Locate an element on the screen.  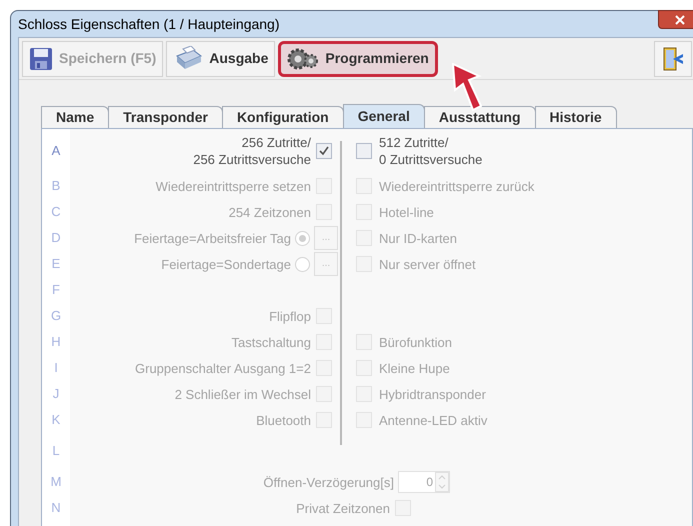
tab: General is located at coordinates (383, 116).